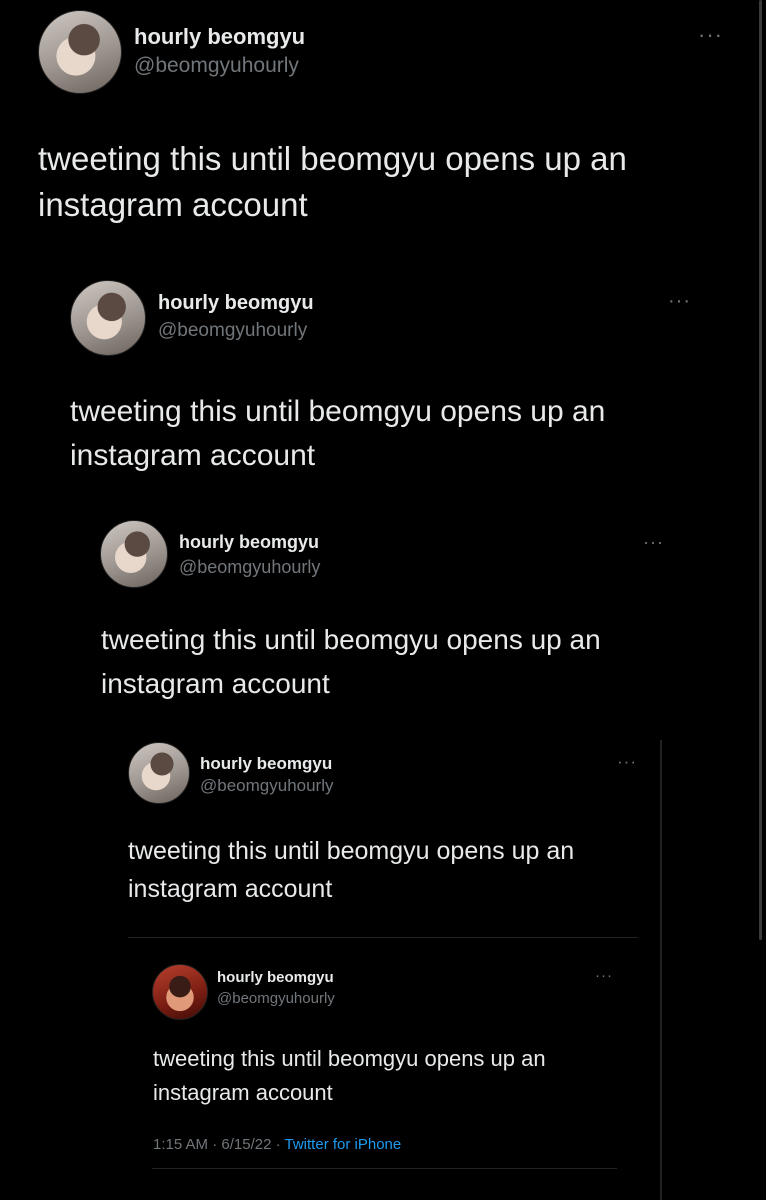  I want to click on tweet-date: 6/15/22, so click(246, 1144).